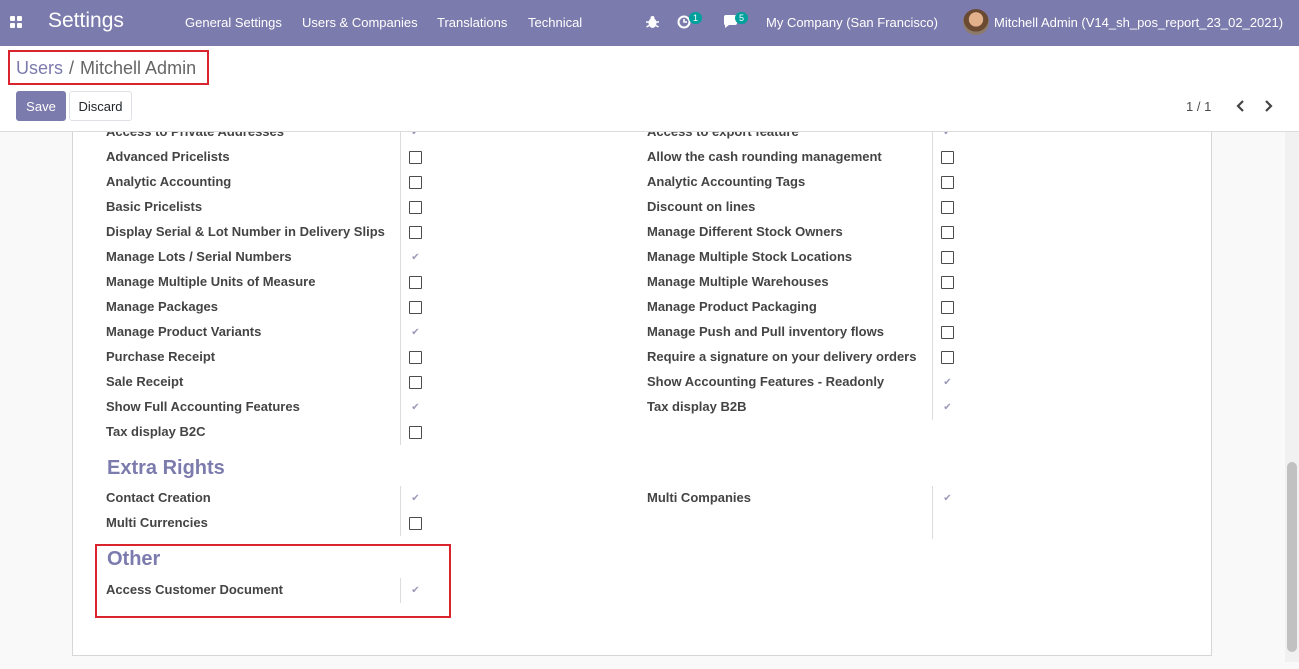  What do you see at coordinates (203, 406) in the screenshot?
I see `access-right-row-label-left: Show Full Accounting Features` at bounding box center [203, 406].